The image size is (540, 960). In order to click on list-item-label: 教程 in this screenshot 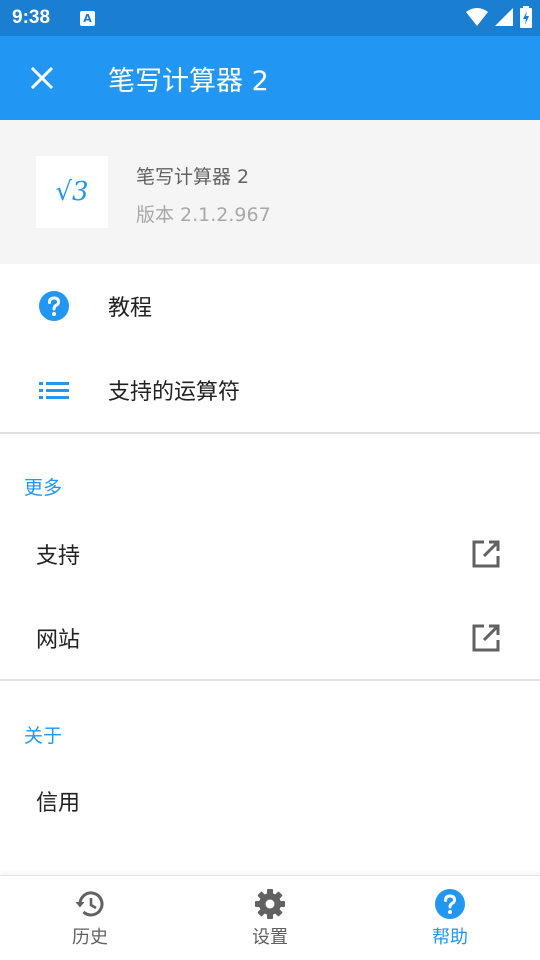, I will do `click(130, 308)`.